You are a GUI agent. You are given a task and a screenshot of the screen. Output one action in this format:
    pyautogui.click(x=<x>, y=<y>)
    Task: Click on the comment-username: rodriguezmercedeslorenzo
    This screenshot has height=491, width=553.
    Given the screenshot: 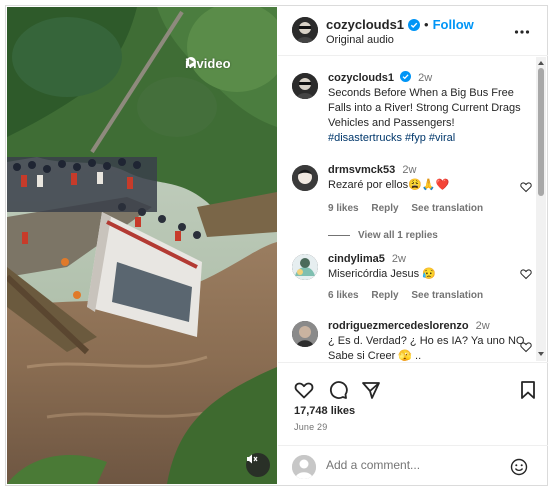 What is the action you would take?
    pyautogui.click(x=398, y=326)
    